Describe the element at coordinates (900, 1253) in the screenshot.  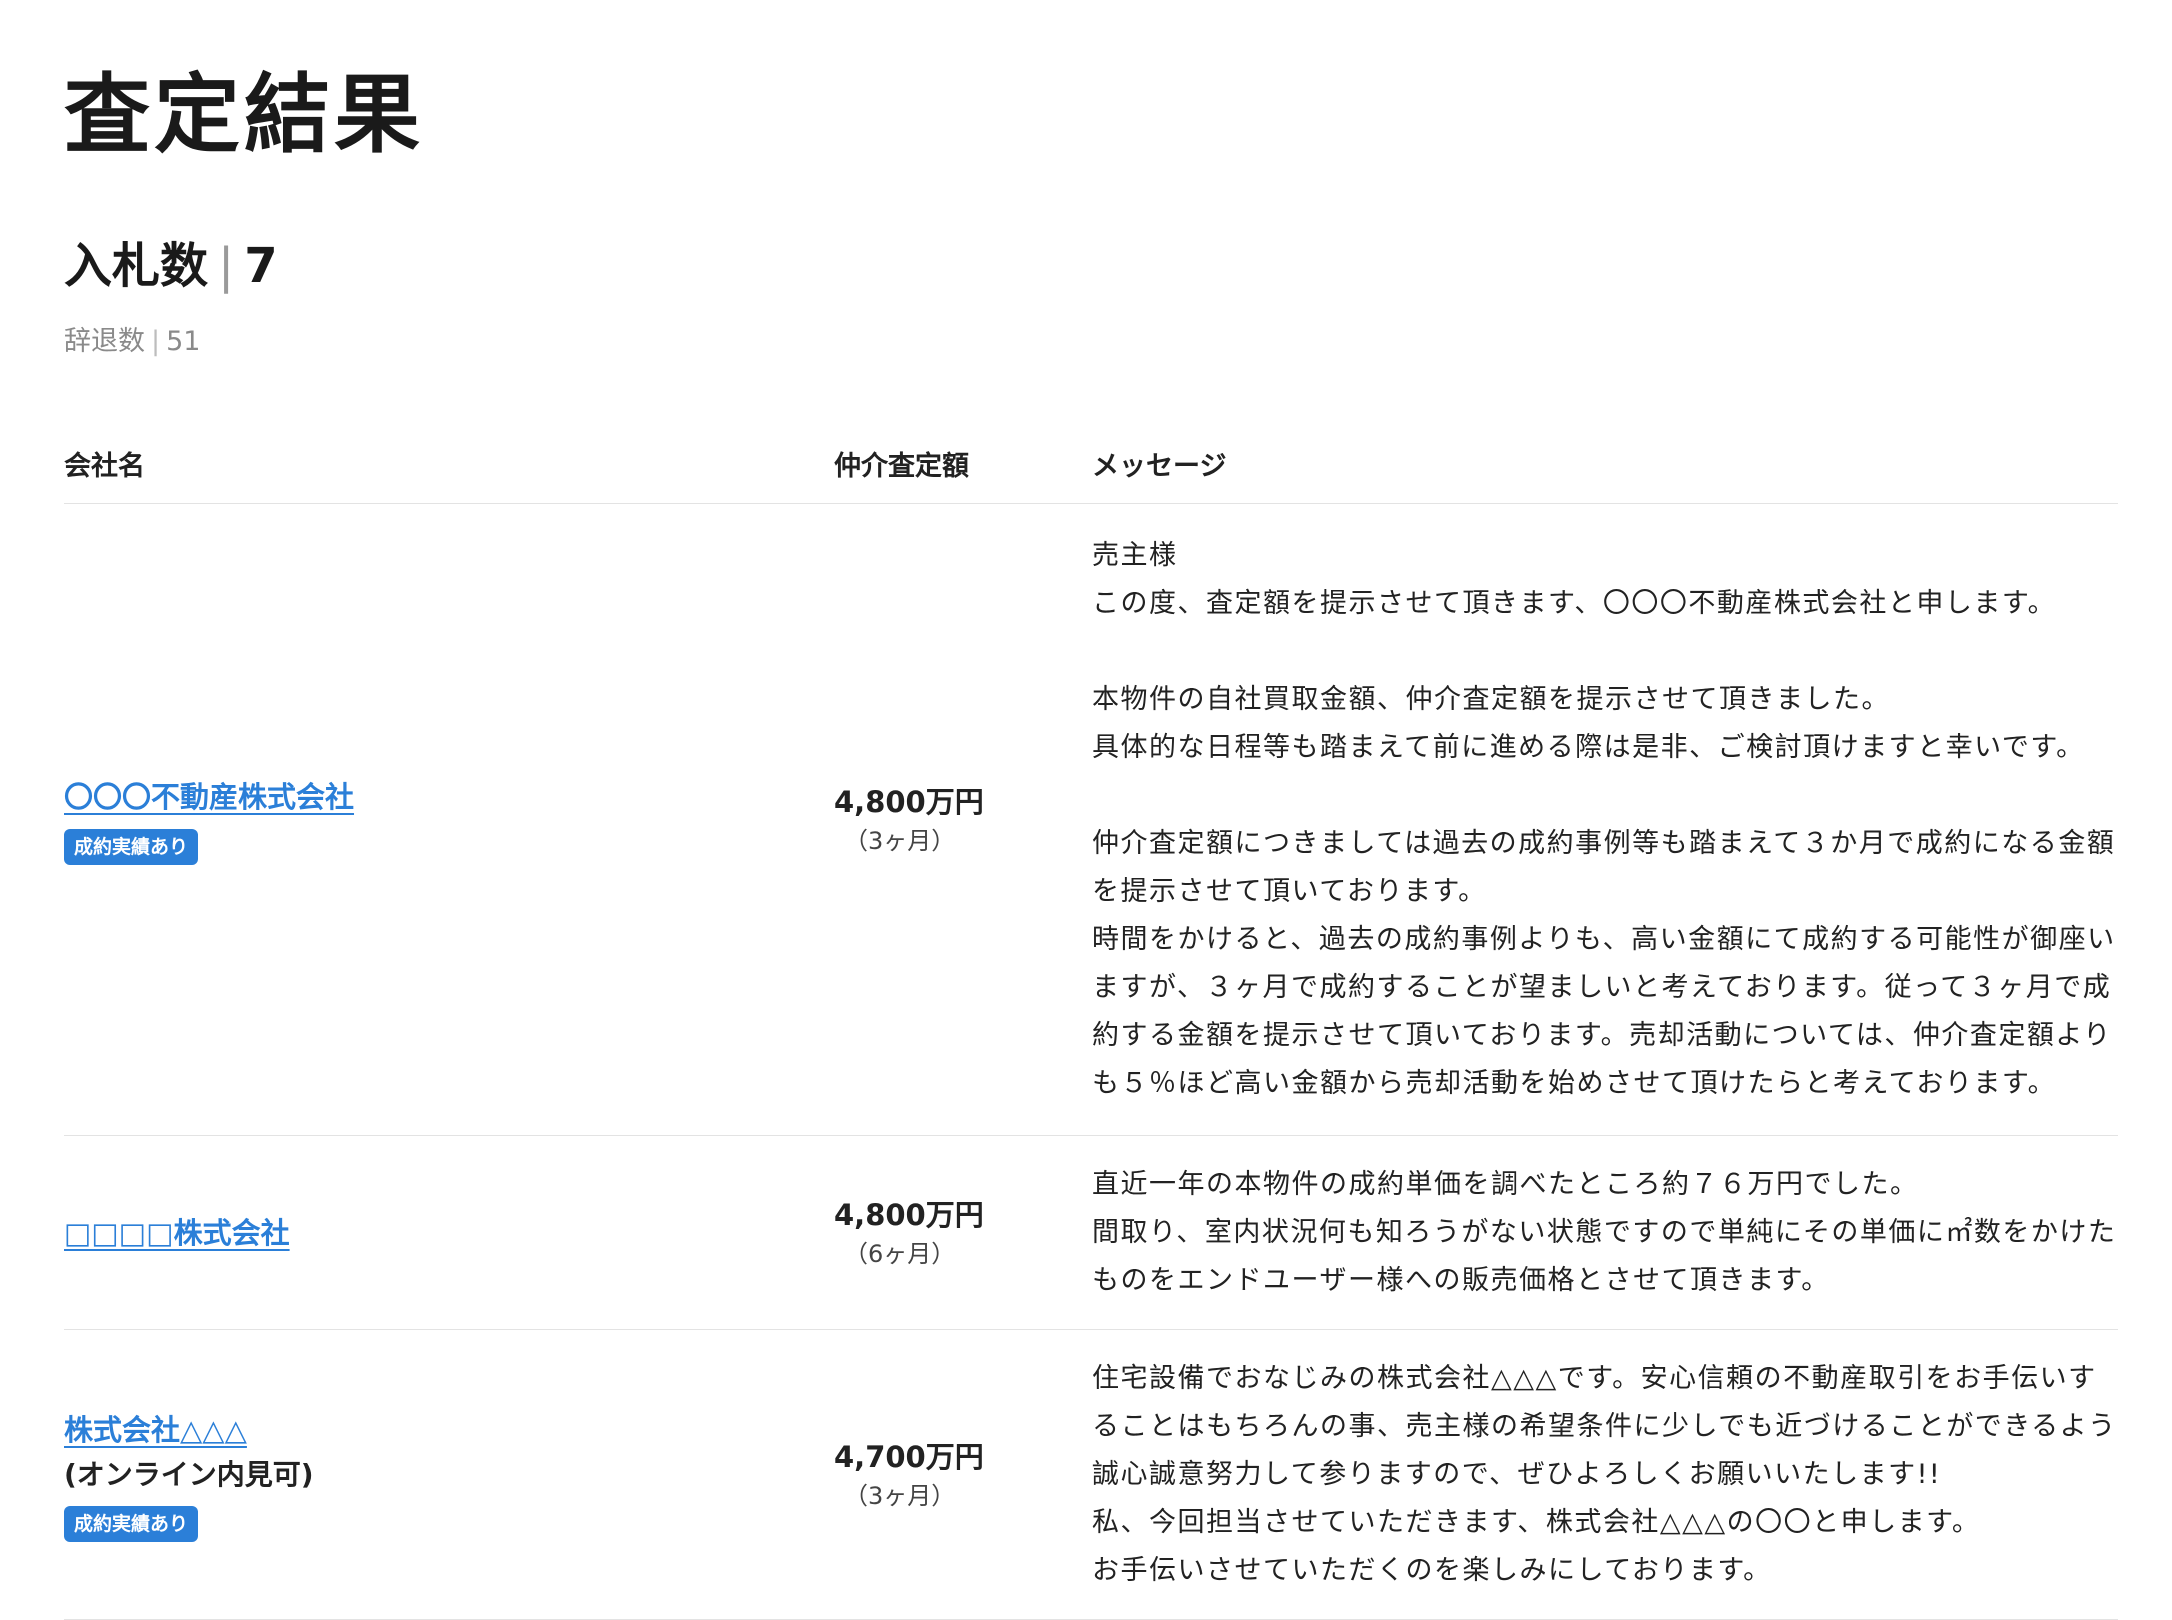
I see `sale-period: （6ヶ月）` at that location.